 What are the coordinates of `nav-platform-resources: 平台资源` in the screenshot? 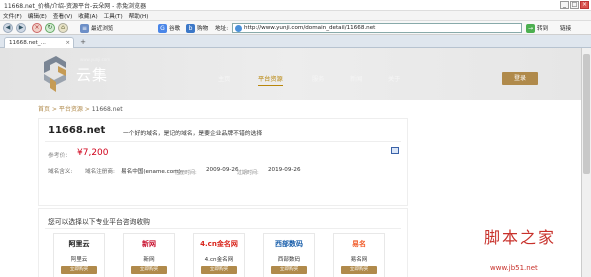 It's located at (270, 80).